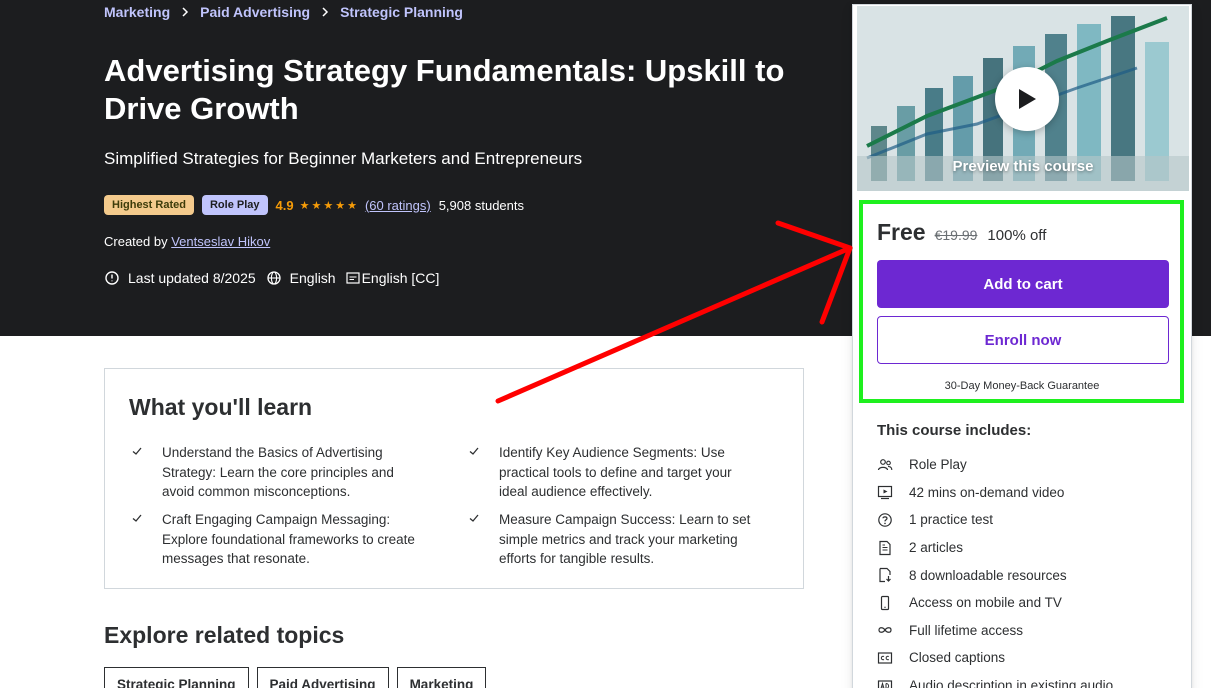 The width and height of the screenshot is (1211, 688). What do you see at coordinates (1021, 301) in the screenshot?
I see `green-highlight-annotation` at bounding box center [1021, 301].